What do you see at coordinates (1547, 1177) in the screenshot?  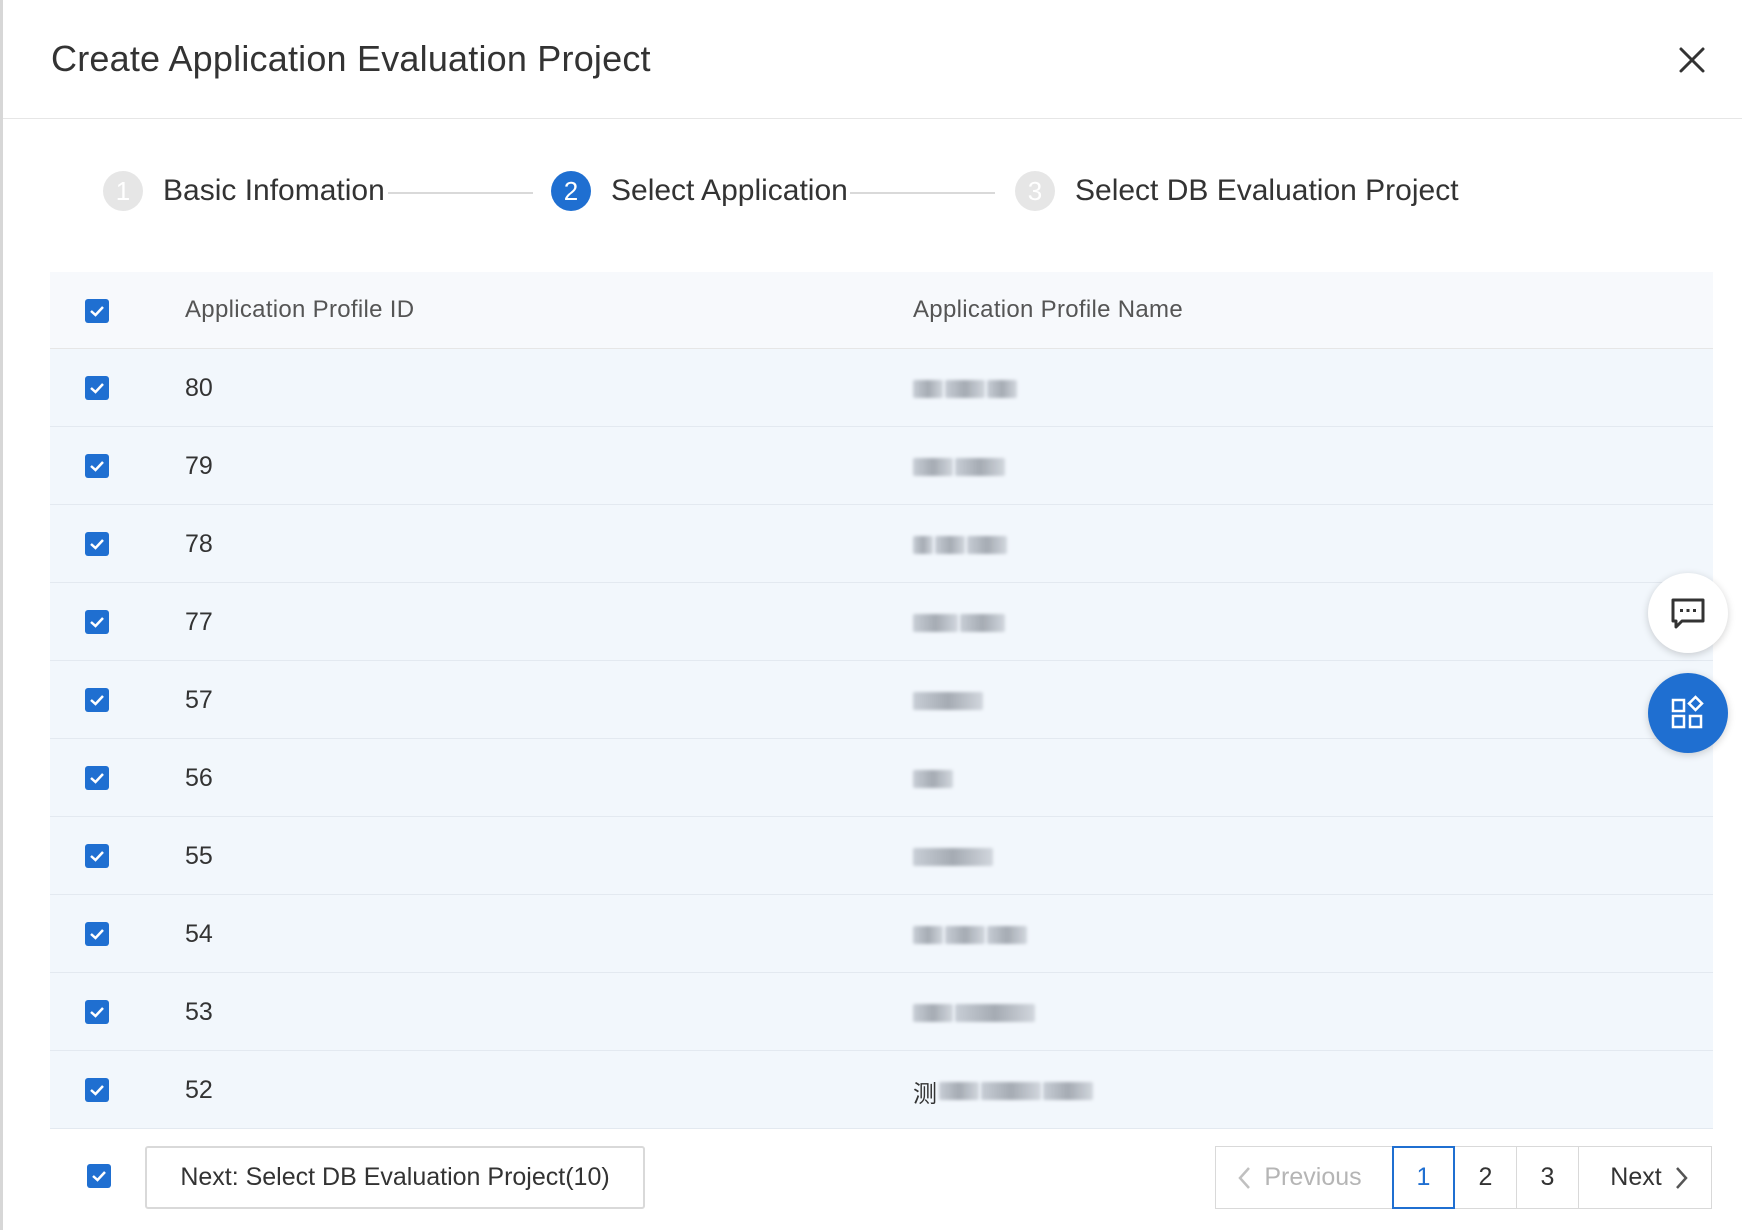 I see `page-3-button: 3` at bounding box center [1547, 1177].